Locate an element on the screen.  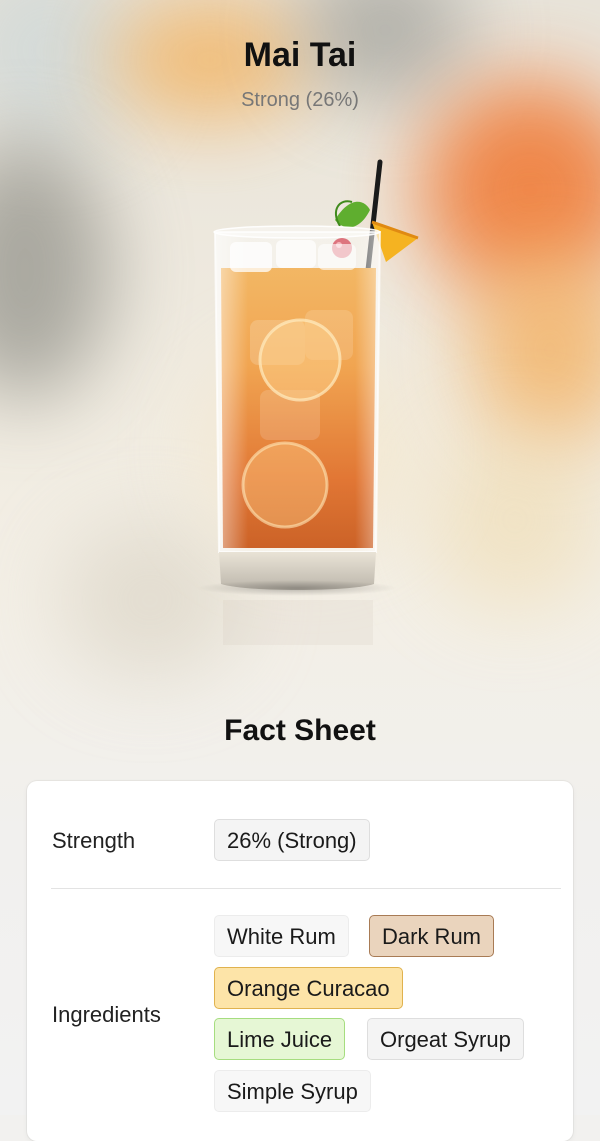
drink-title: Mai Tai is located at coordinates (300, 55).